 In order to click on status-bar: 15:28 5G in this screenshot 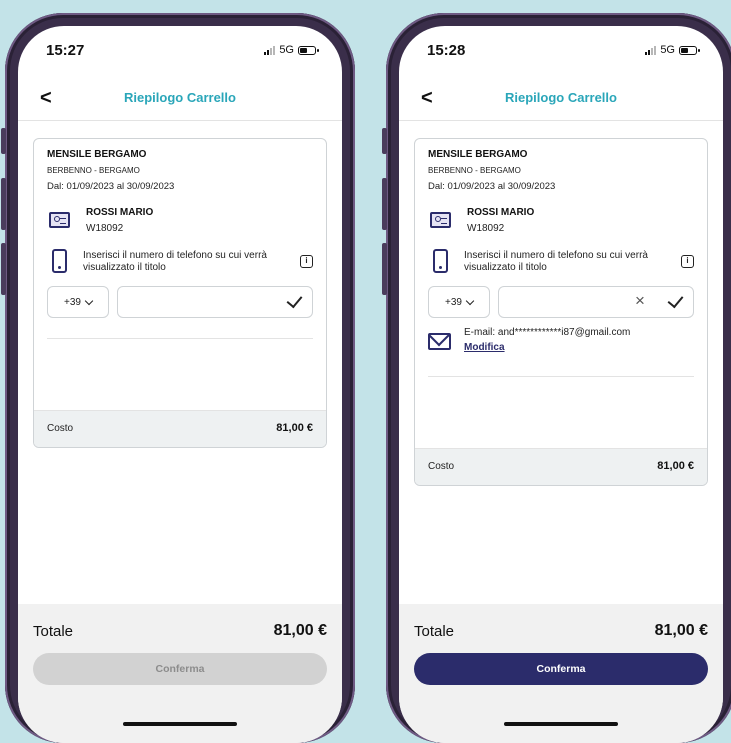, I will do `click(563, 50)`.